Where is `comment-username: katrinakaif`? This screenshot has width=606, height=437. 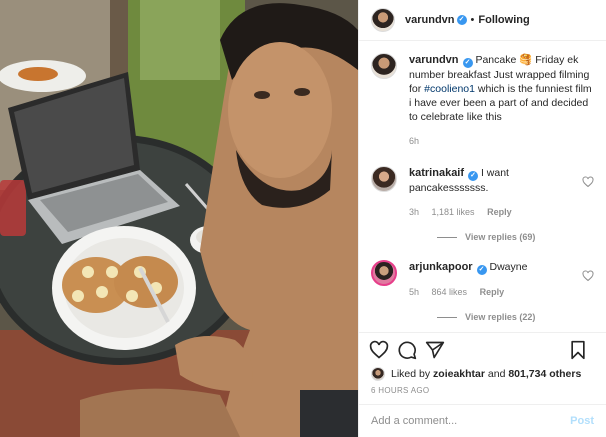 comment-username: katrinakaif is located at coordinates (436, 173).